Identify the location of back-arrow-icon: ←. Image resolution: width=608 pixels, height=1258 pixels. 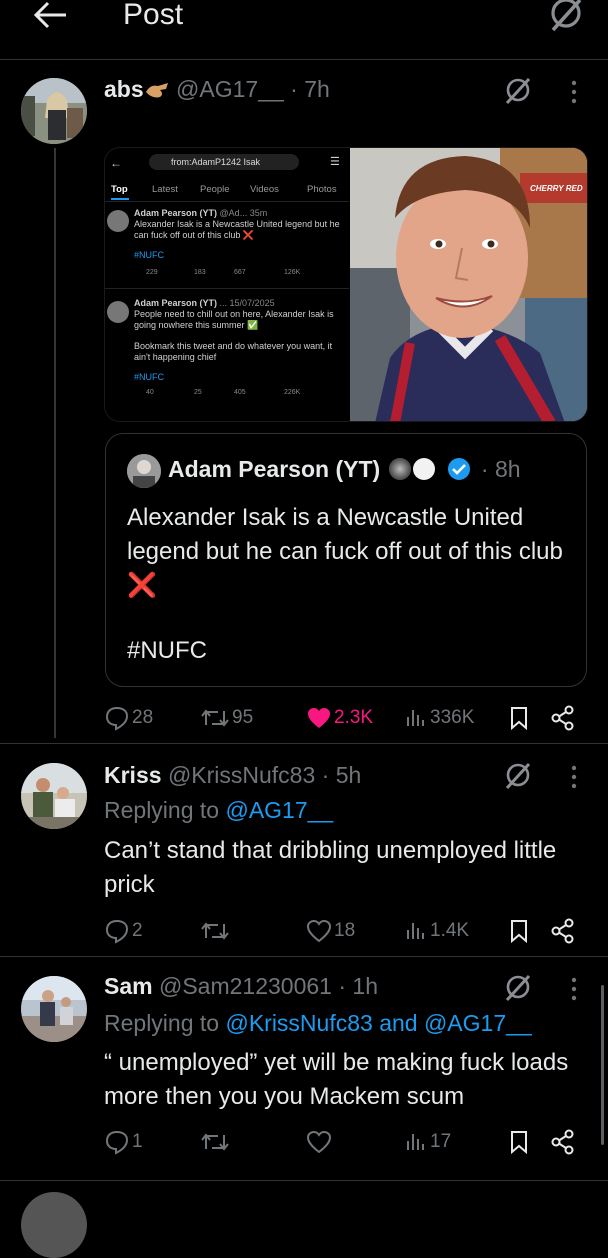
(116, 163).